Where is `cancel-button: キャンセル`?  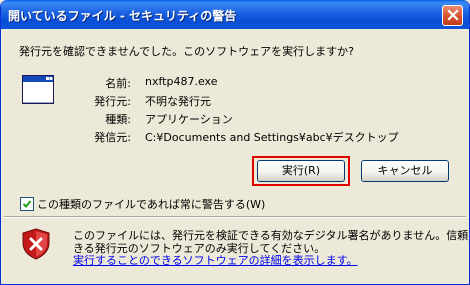
cancel-button: キャンセル is located at coordinates (405, 171).